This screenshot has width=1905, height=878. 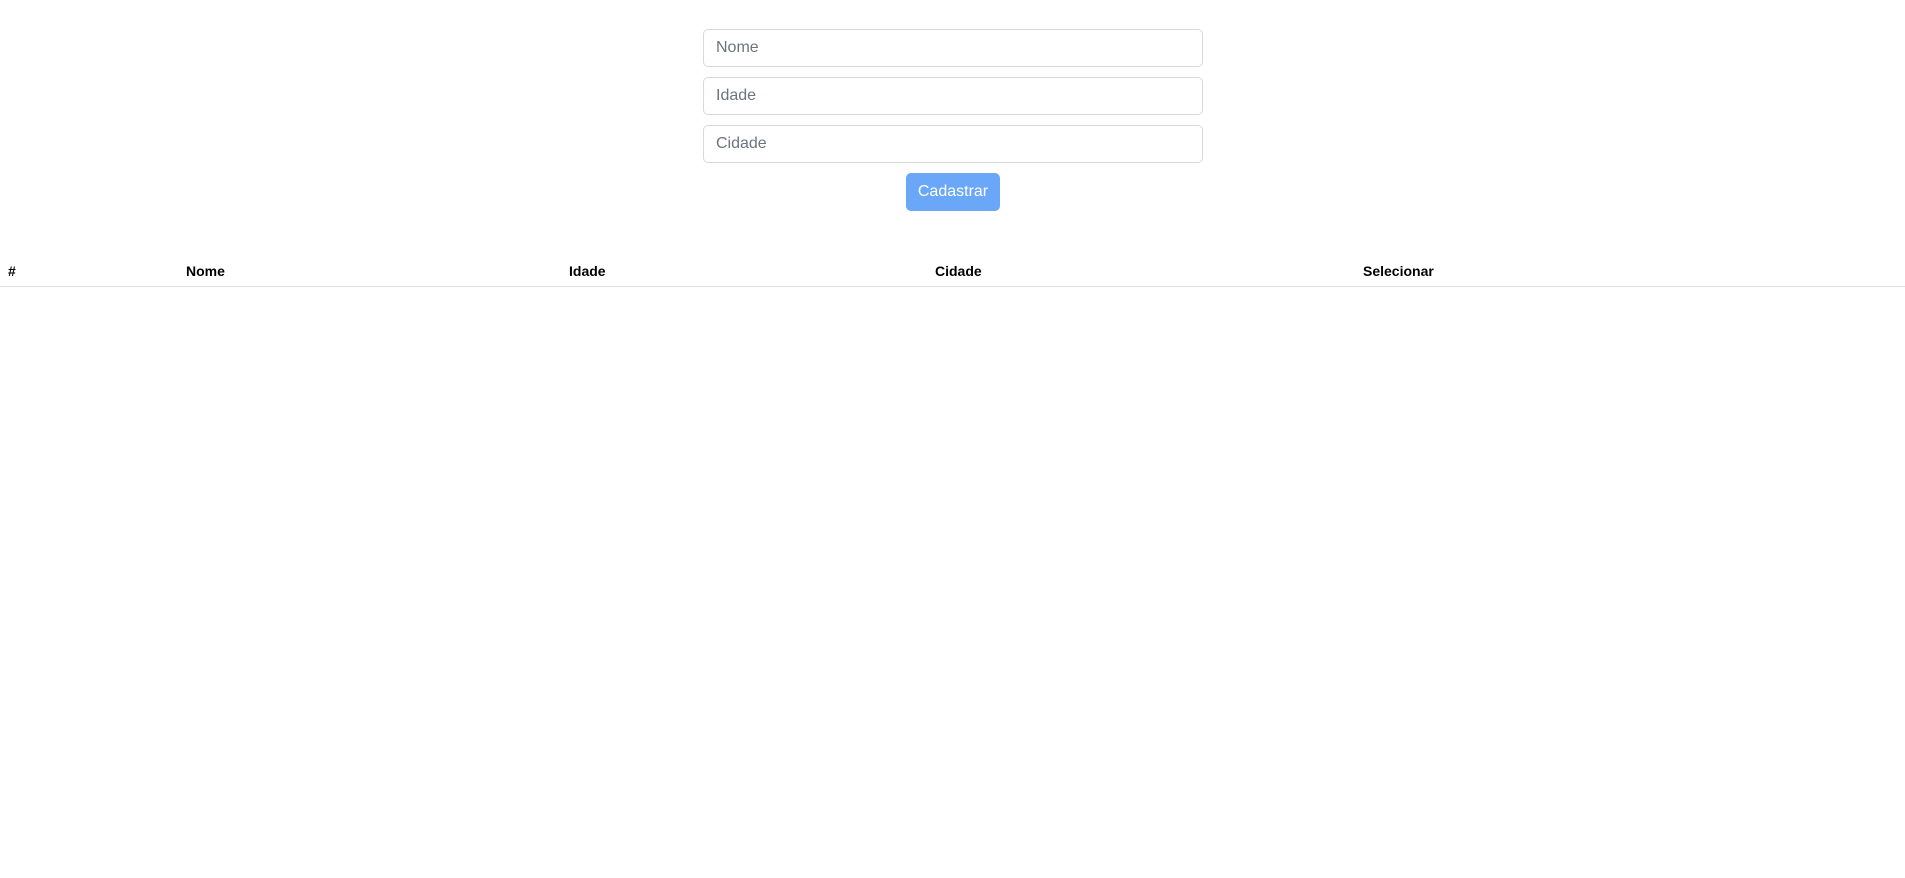 I want to click on cadastrar-button: Cadastrar, so click(x=953, y=192).